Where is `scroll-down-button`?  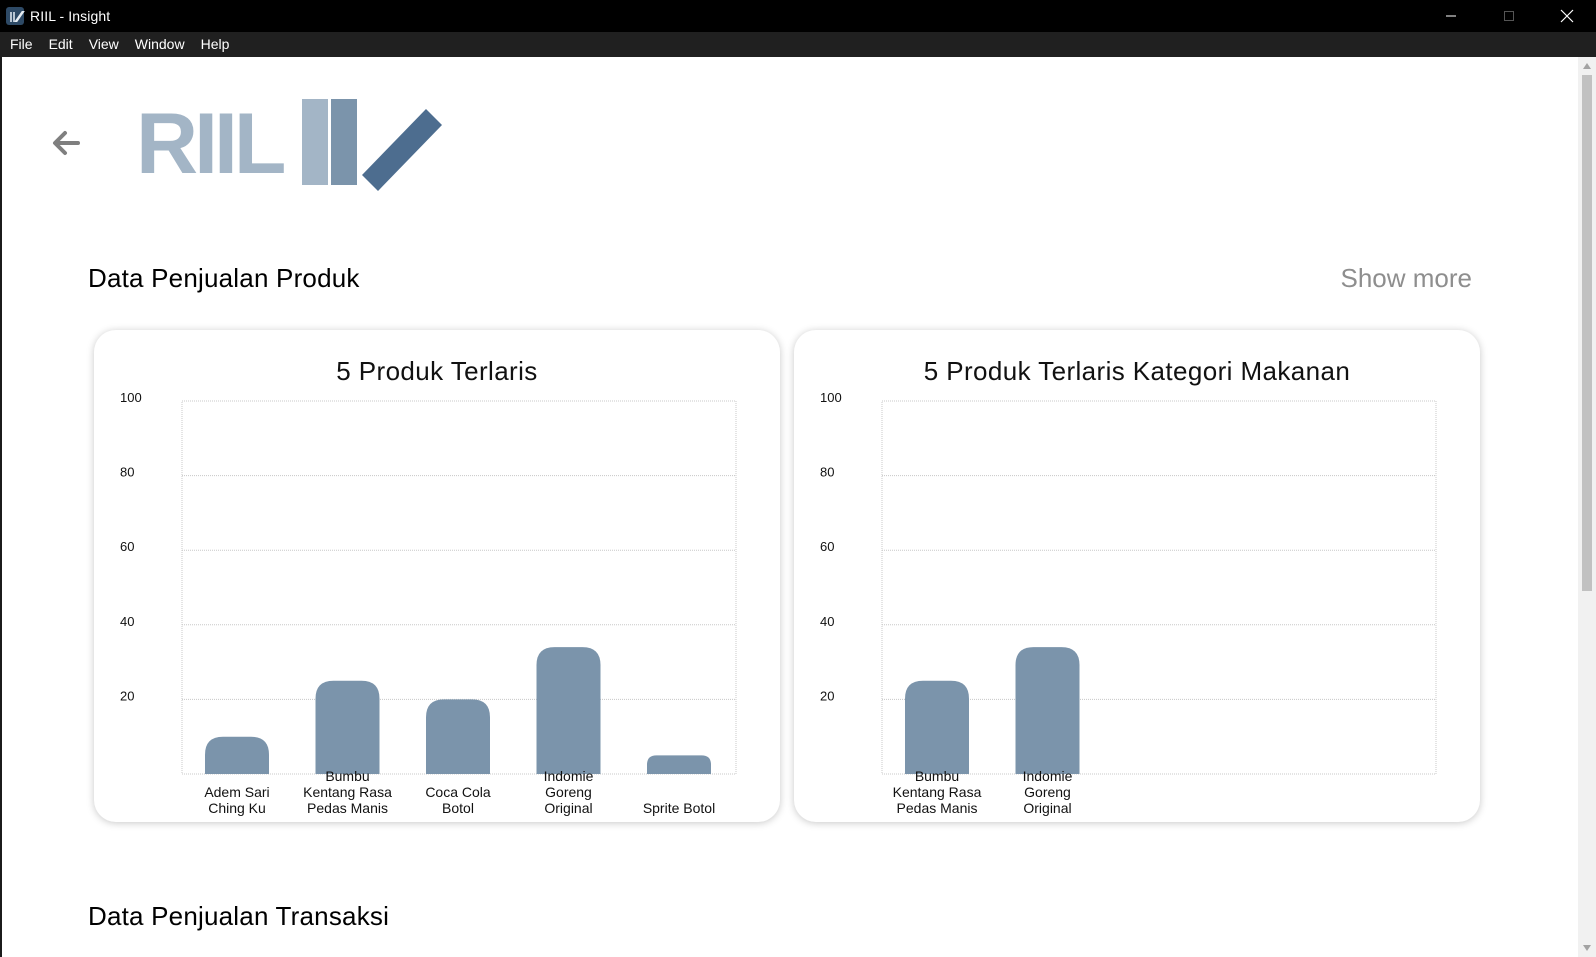 scroll-down-button is located at coordinates (1587, 948).